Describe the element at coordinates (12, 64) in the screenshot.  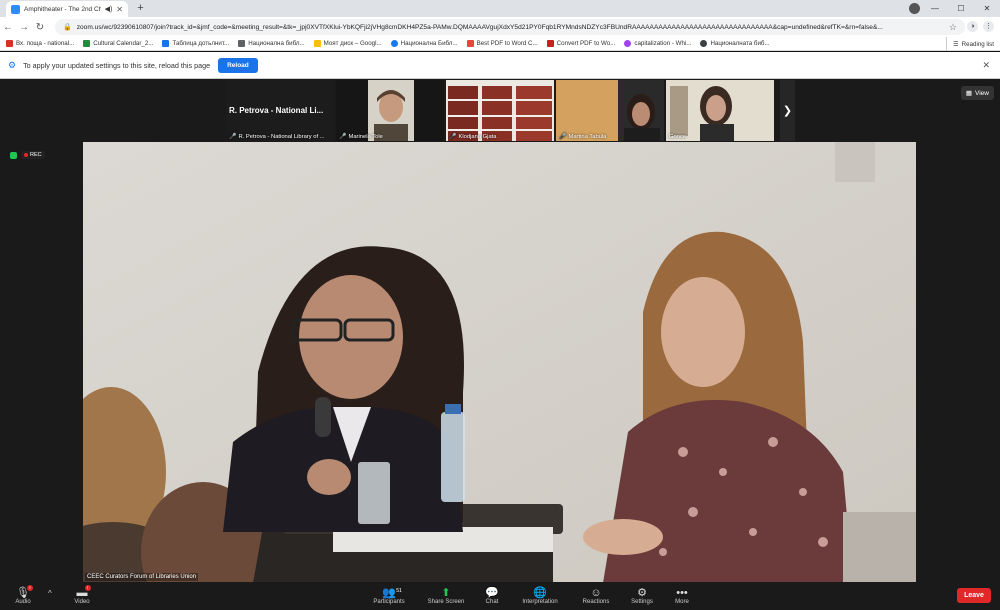
I see `settings-gear-icon: ⚙` at that location.